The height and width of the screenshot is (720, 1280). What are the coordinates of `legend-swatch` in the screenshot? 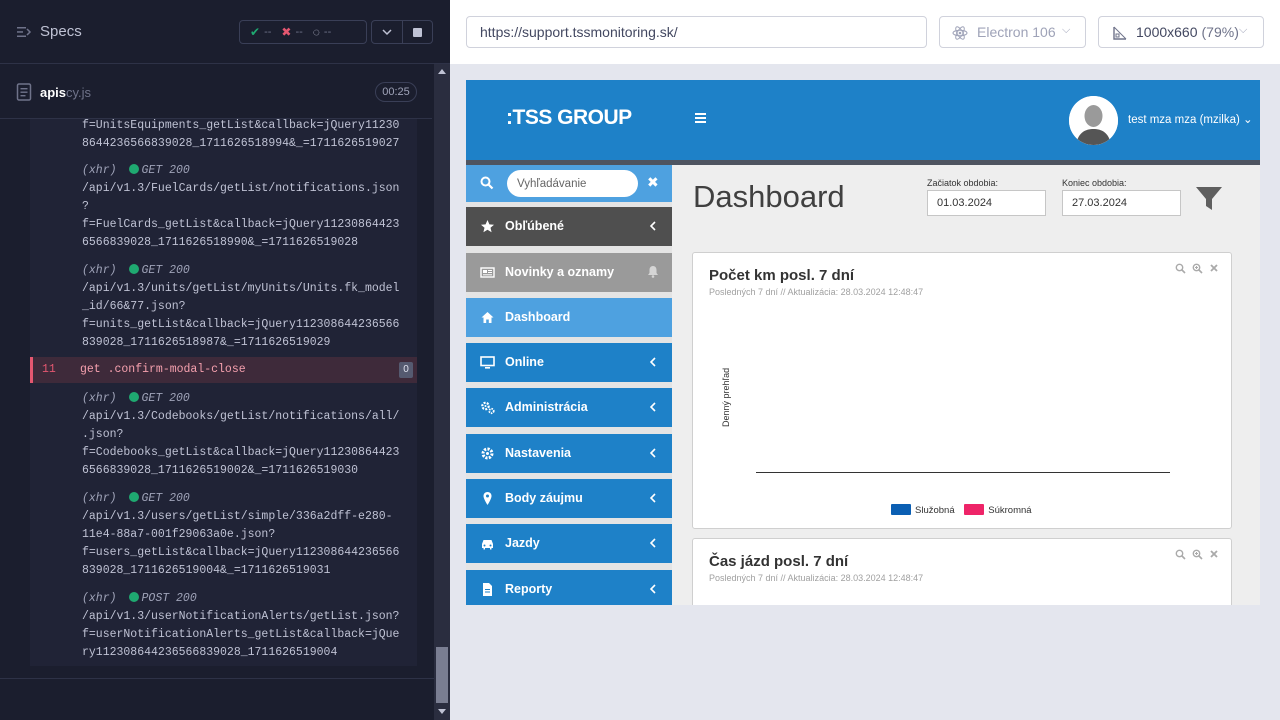 It's located at (974, 509).